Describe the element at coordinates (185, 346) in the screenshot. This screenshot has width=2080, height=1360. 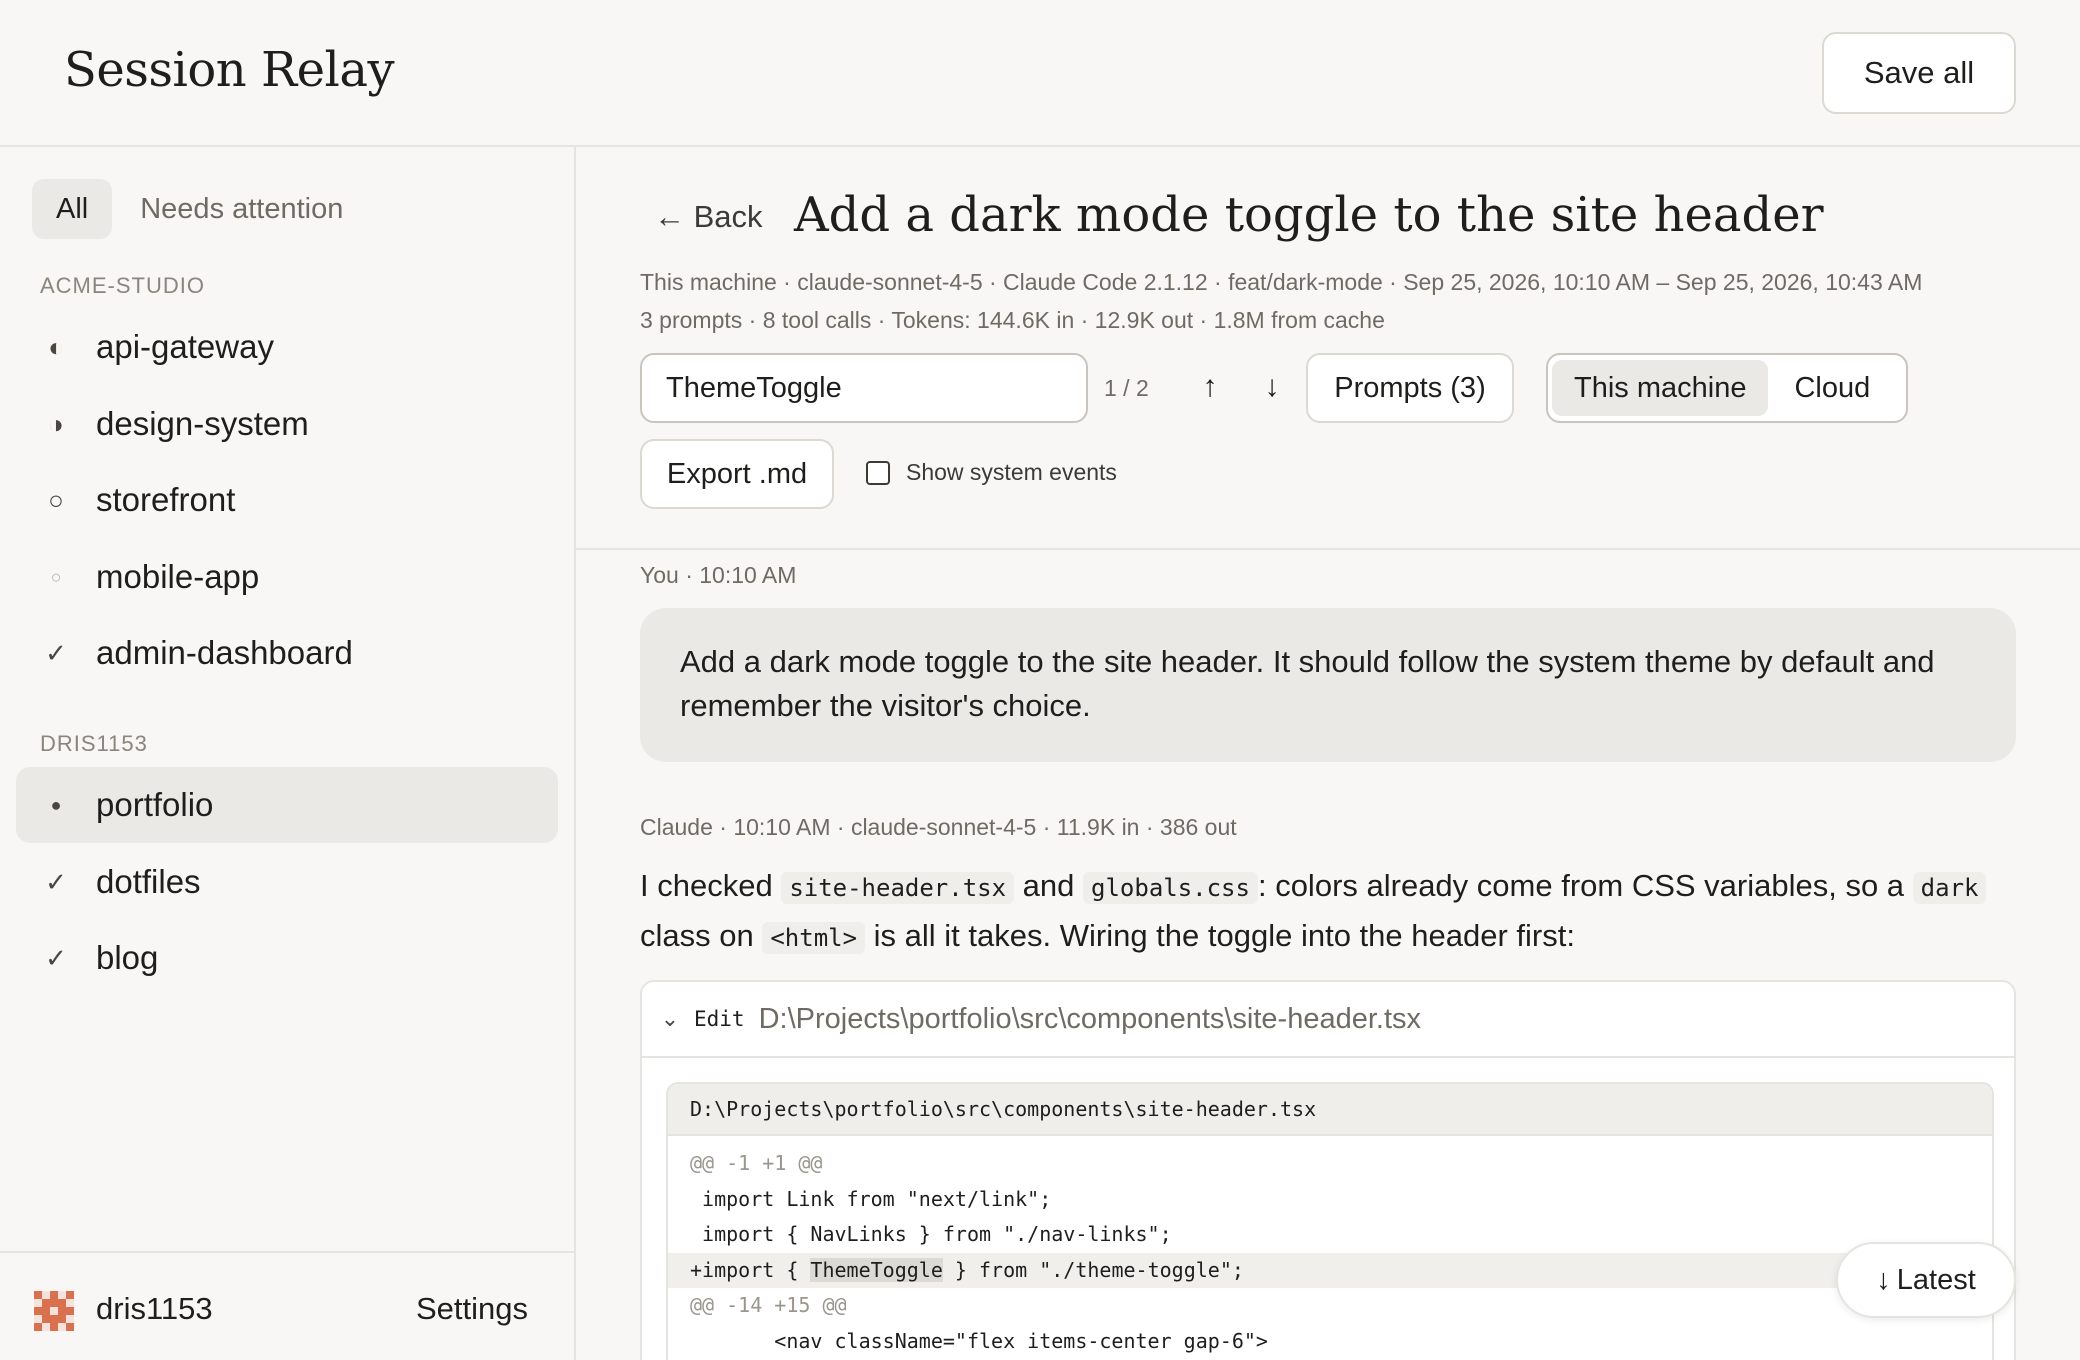
I see `project-name: api-gateway` at that location.